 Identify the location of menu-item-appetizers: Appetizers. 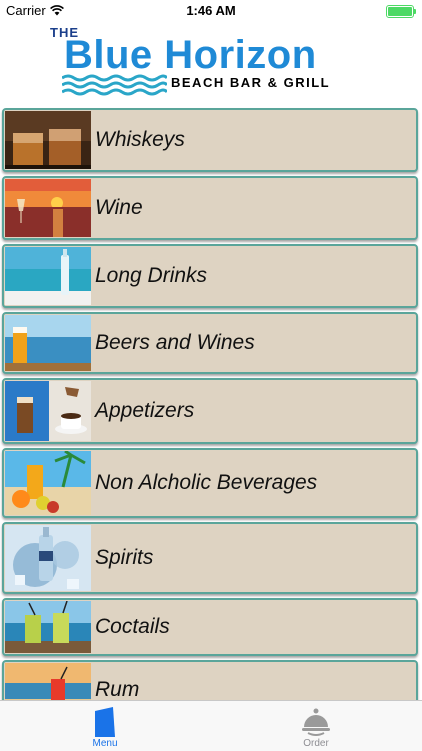
(210, 411).